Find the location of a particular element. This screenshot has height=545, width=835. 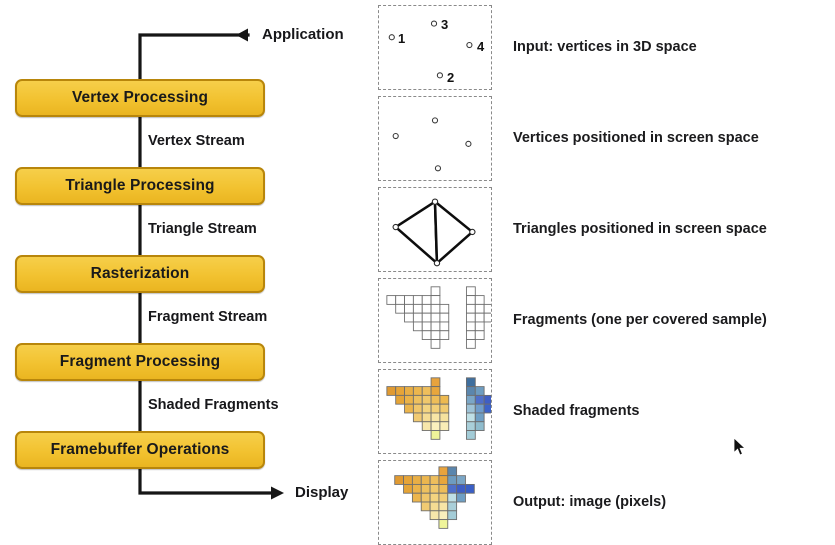

illustration-panel-screen-triangles is located at coordinates (435, 229).